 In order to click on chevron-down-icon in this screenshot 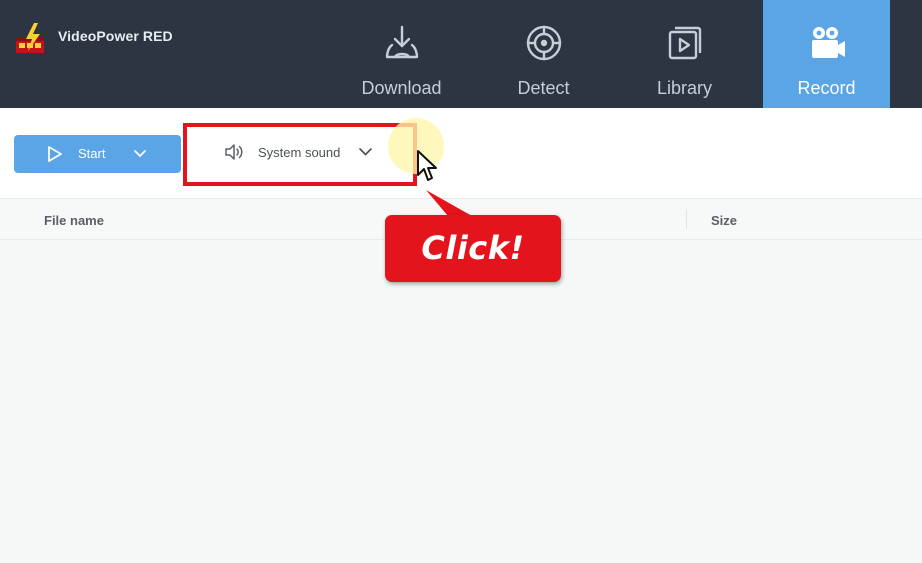, I will do `click(140, 154)`.